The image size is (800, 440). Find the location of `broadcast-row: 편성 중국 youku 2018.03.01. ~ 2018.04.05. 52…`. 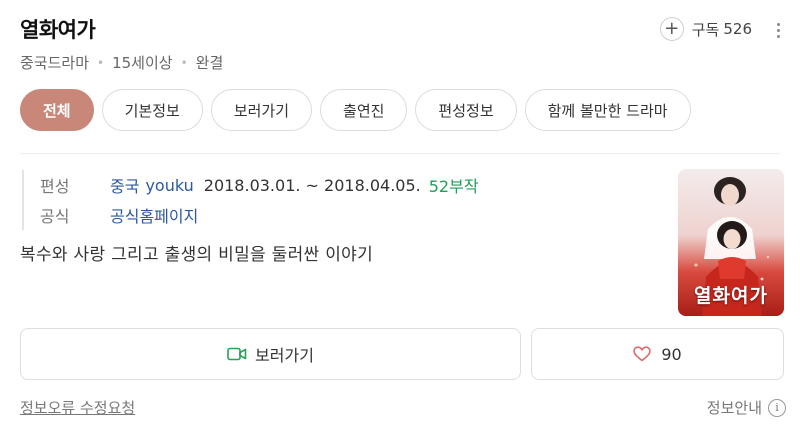

broadcast-row: 편성 중국 youku 2018.03.01. ~ 2018.04.05. 52… is located at coordinates (259, 185).